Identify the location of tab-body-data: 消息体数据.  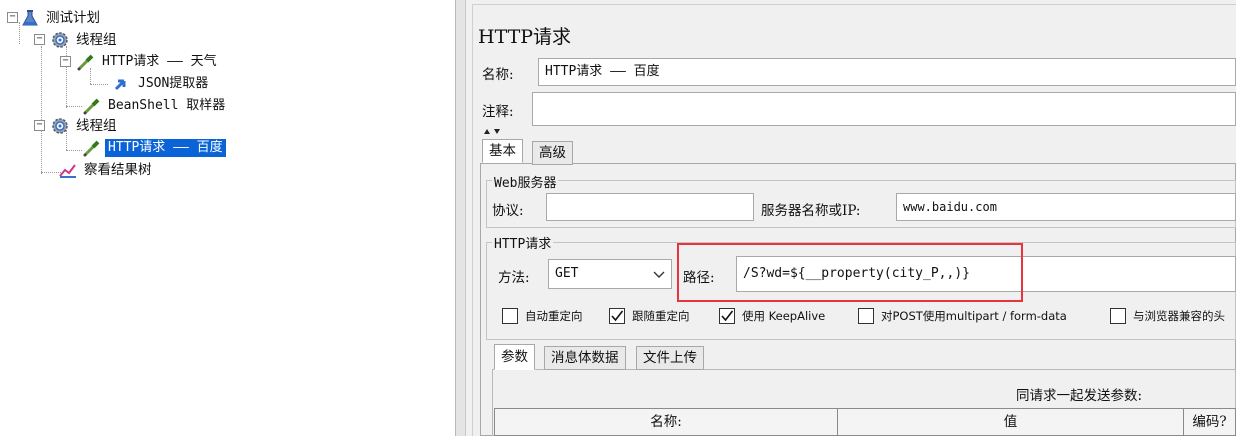
(585, 358).